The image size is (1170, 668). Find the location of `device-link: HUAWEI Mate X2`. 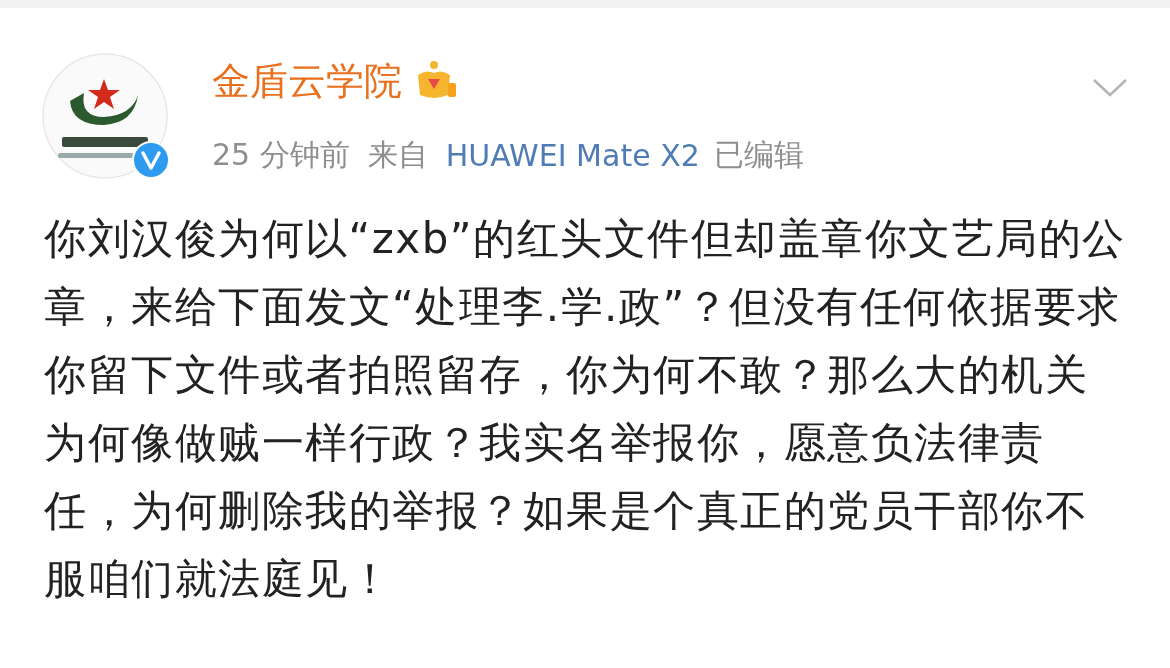

device-link: HUAWEI Mate X2 is located at coordinates (572, 155).